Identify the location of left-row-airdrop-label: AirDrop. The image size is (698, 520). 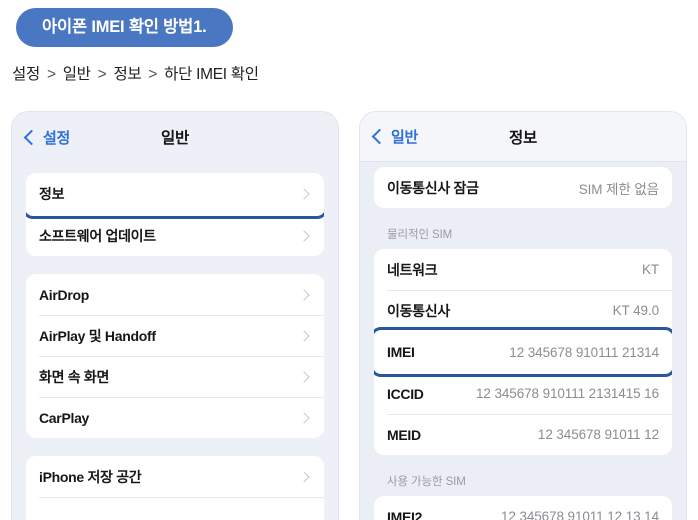
(64, 294).